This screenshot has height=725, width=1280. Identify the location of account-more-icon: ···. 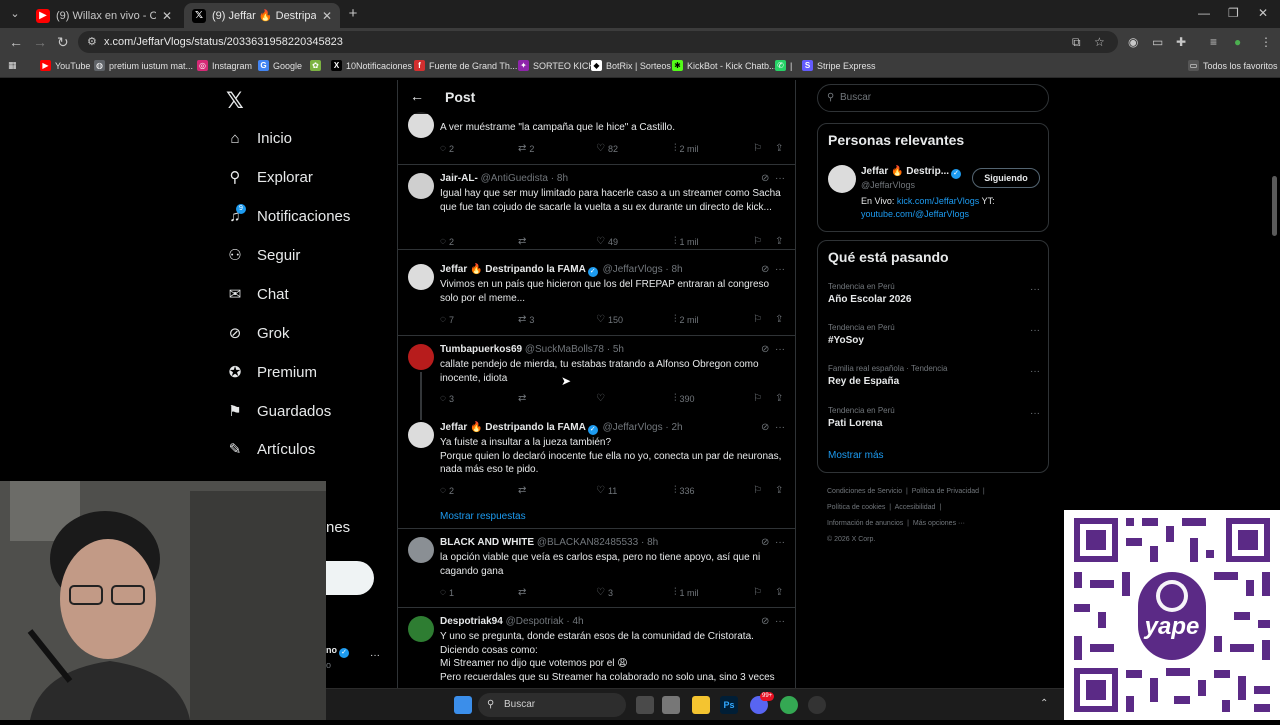
(375, 655).